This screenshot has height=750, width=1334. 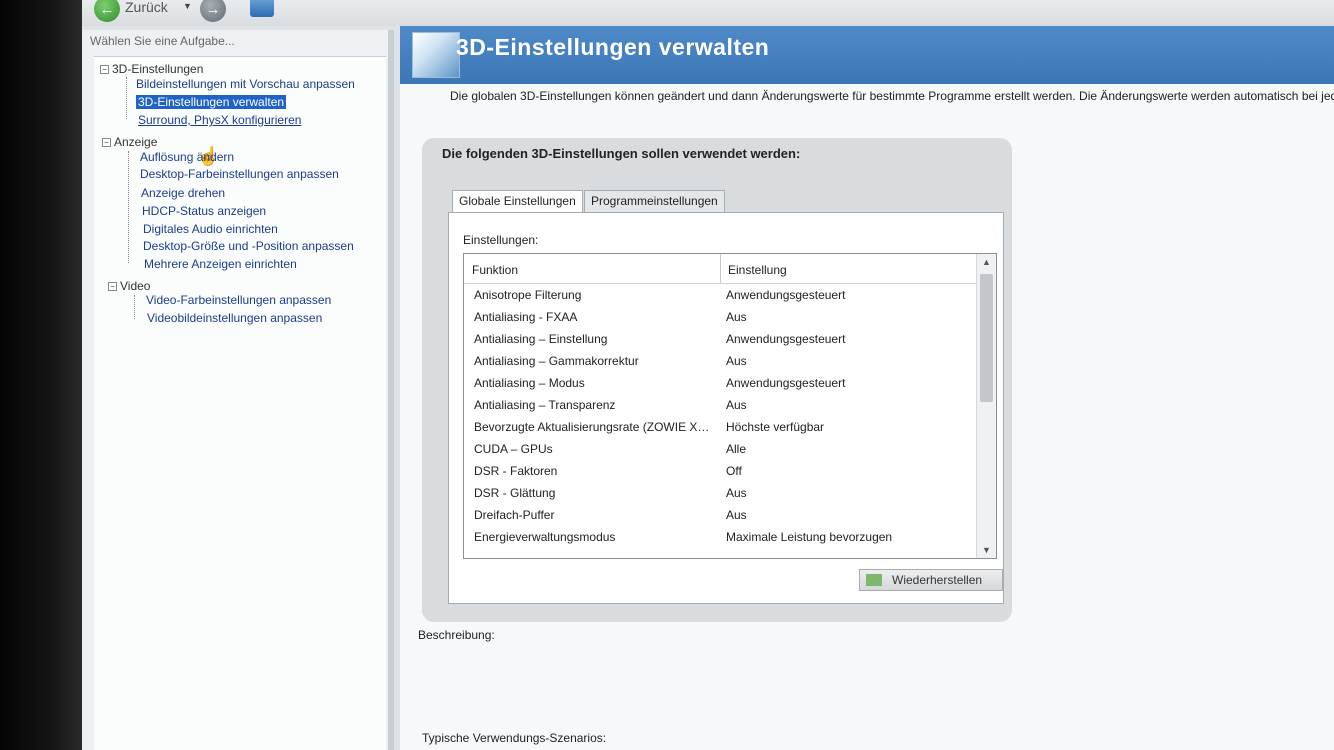 I want to click on row-function: DSR - Faktoren, so click(x=516, y=471).